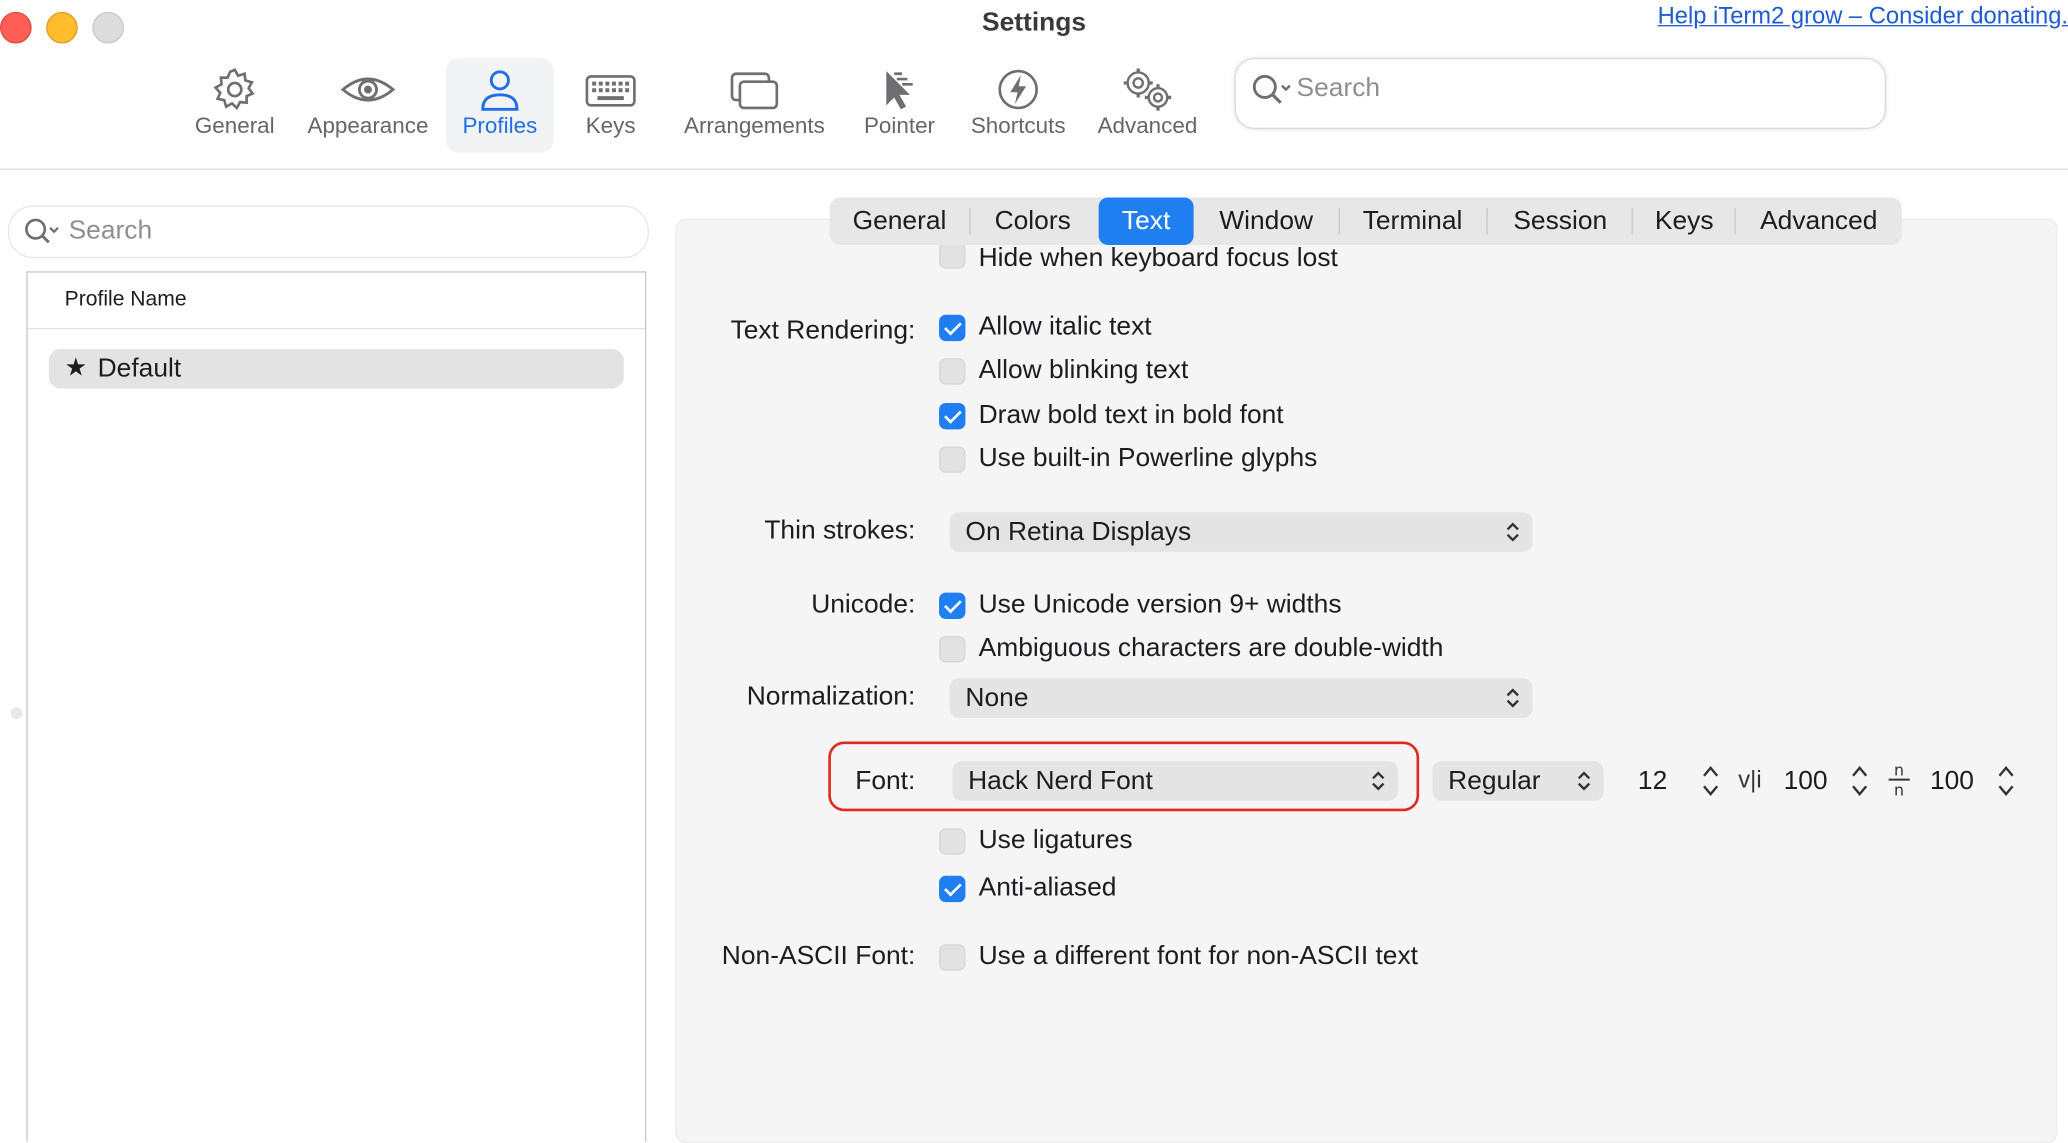 This screenshot has height=1143, width=2068. Describe the element at coordinates (108, 27) in the screenshot. I see `zoom-window-button` at that location.